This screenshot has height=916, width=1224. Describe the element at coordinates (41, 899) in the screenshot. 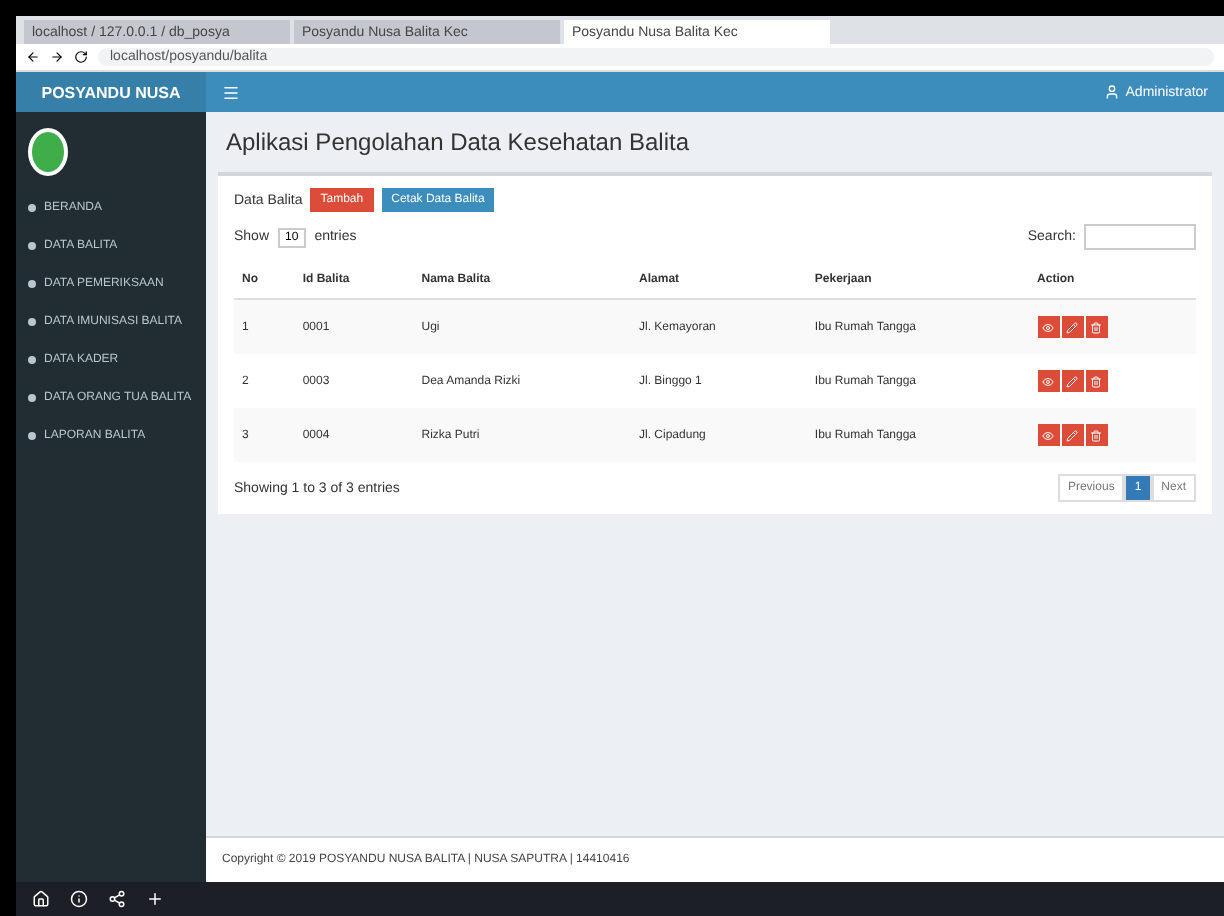

I see `home-icon` at that location.